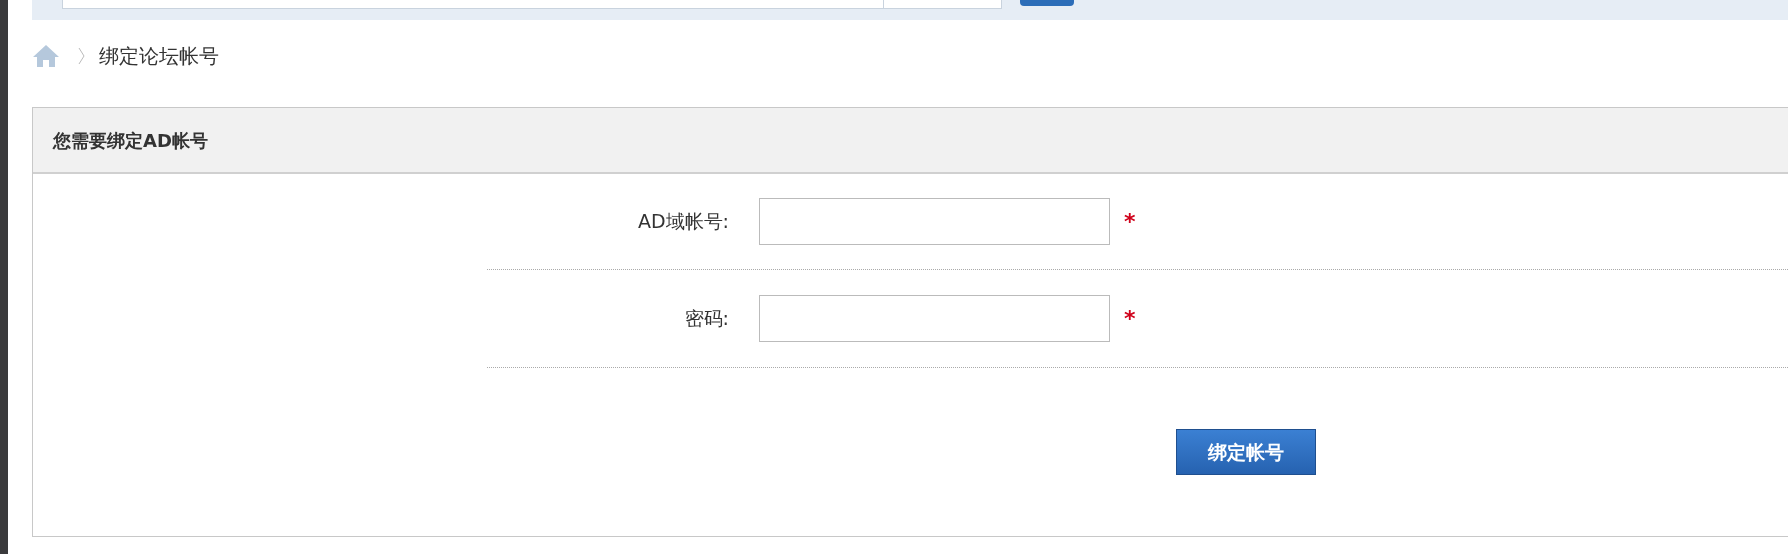  What do you see at coordinates (1246, 452) in the screenshot?
I see `bind-button: 绑定帐号` at bounding box center [1246, 452].